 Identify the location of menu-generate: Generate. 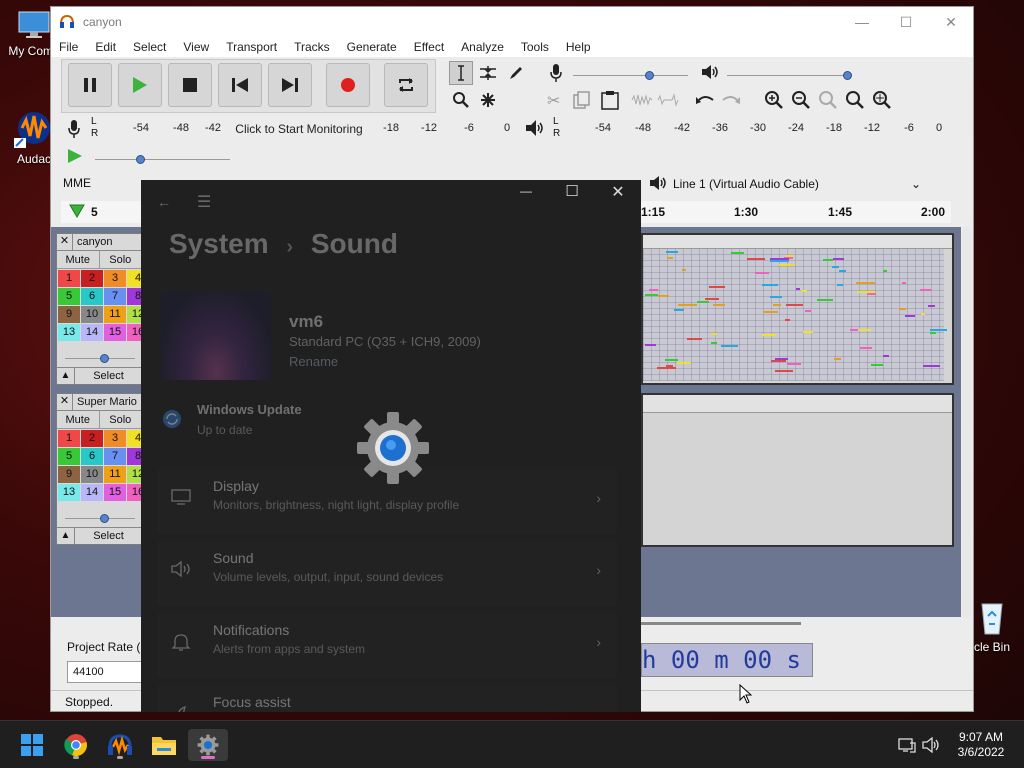
(372, 47).